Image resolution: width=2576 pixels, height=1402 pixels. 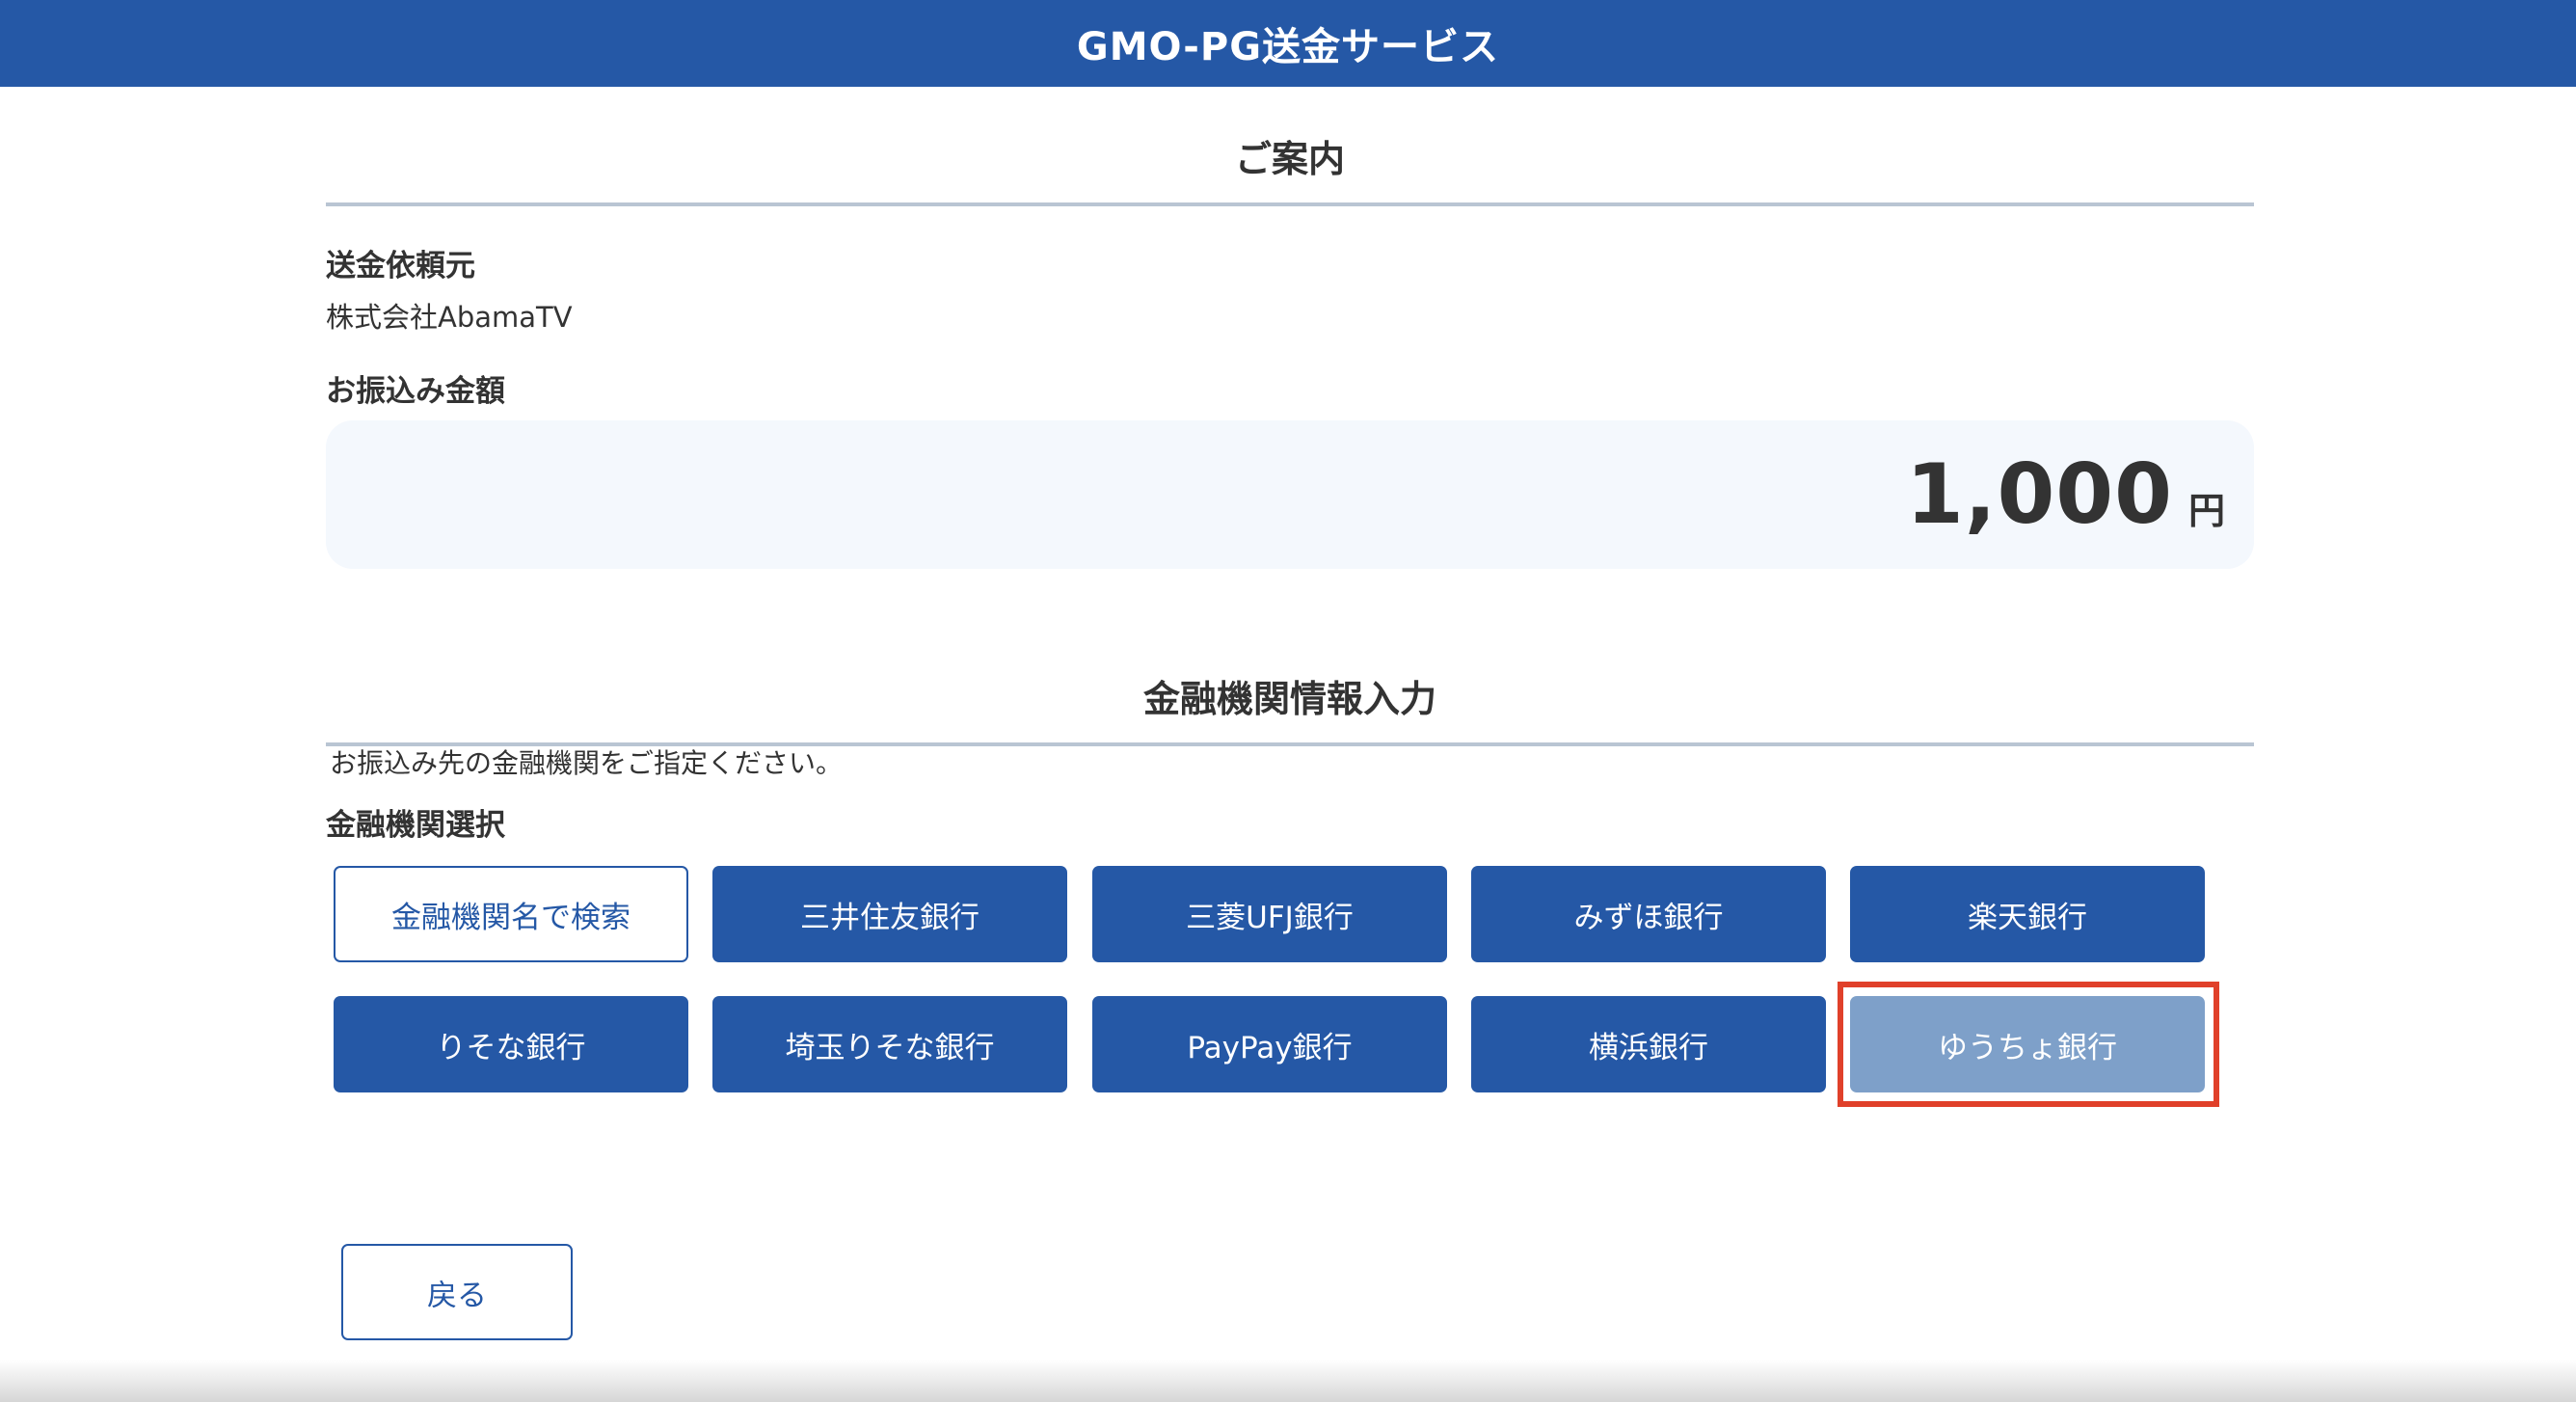 I want to click on amount-box: 1,000 円, so click(x=1290, y=495).